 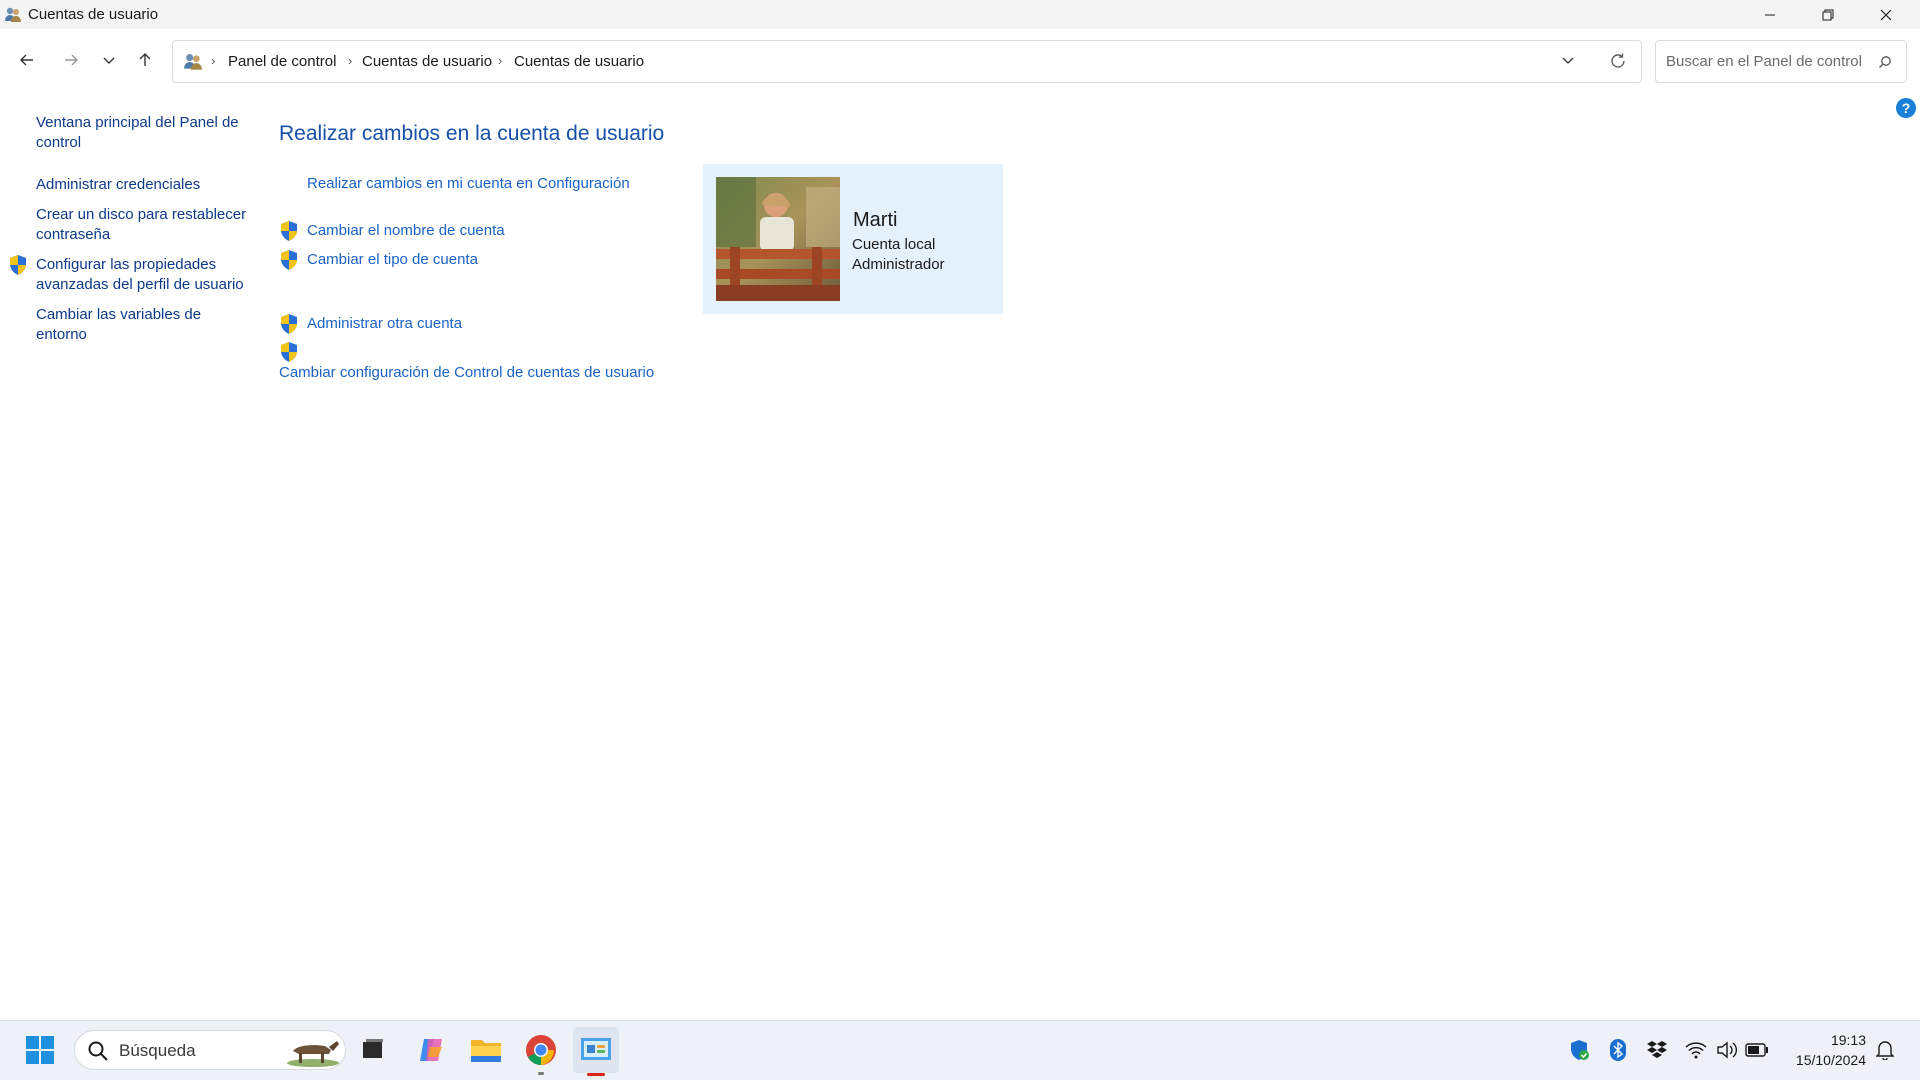 What do you see at coordinates (1823, 1050) in the screenshot?
I see `taskbar-clock: 19:13 15/10/2024` at bounding box center [1823, 1050].